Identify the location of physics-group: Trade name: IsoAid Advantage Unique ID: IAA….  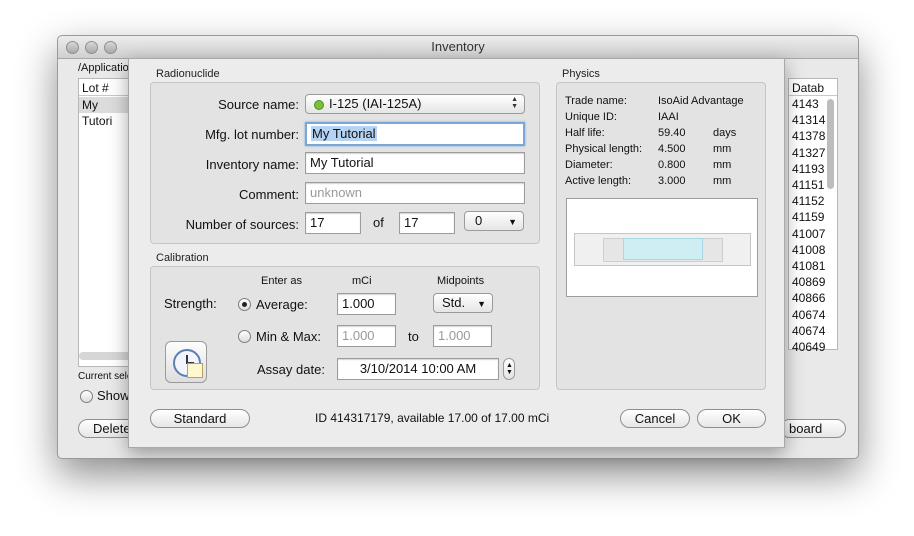
(661, 236).